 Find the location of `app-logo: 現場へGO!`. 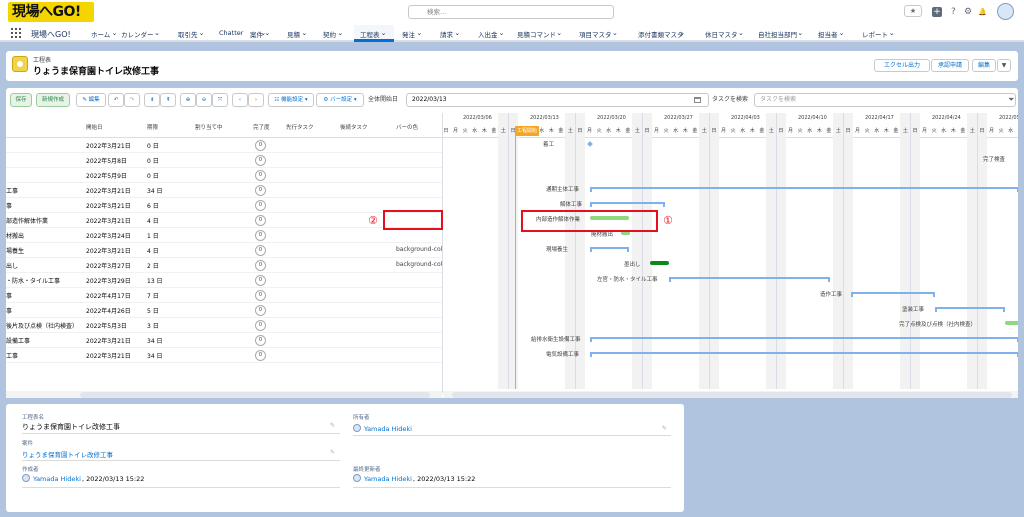

app-logo: 現場へGO! is located at coordinates (51, 12).